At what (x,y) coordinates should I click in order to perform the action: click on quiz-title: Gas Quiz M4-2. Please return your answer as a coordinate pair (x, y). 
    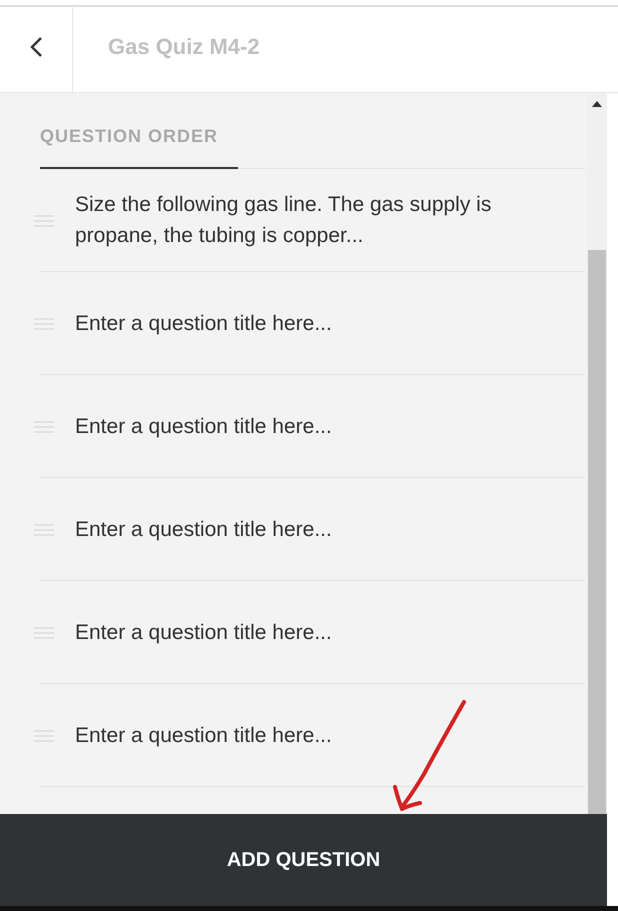
    Looking at the image, I should click on (183, 46).